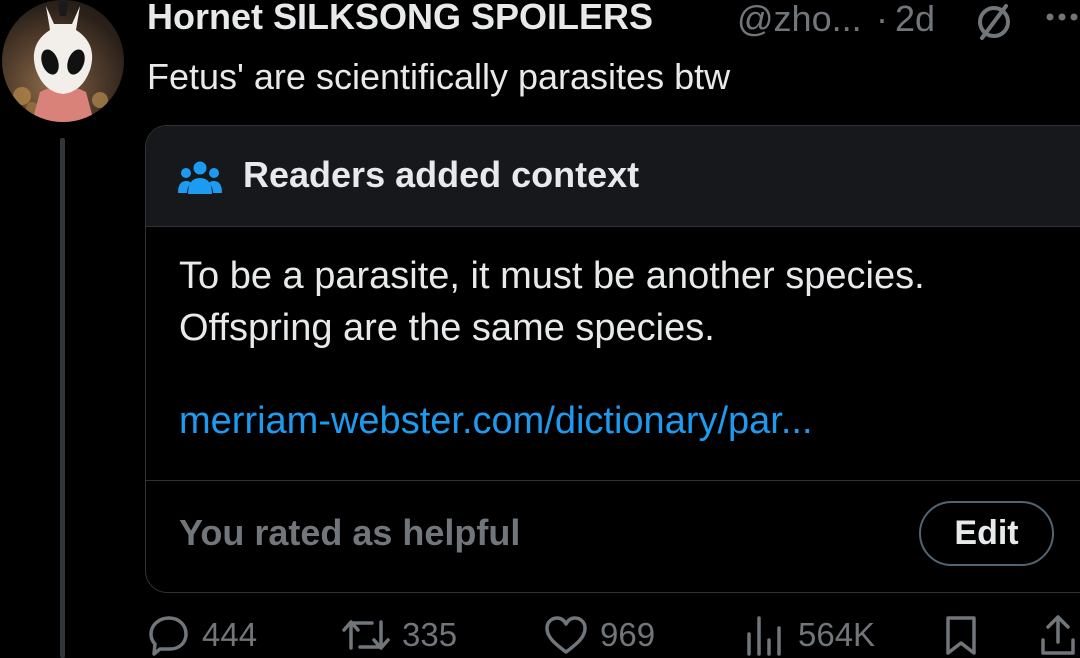 The image size is (1080, 658). What do you see at coordinates (994, 22) in the screenshot?
I see `grok-icon` at bounding box center [994, 22].